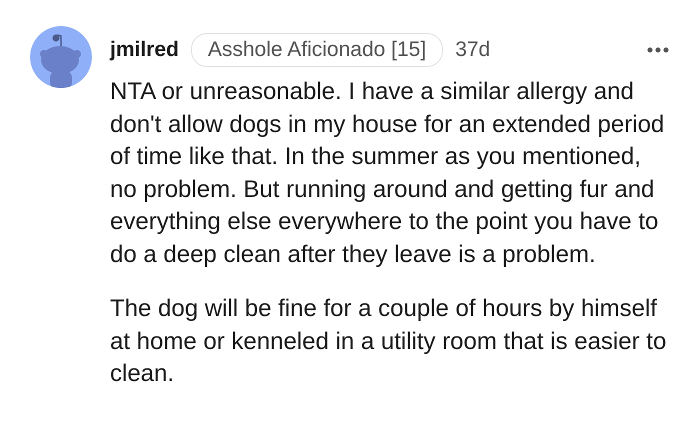 The height and width of the screenshot is (438, 700). Describe the element at coordinates (658, 50) in the screenshot. I see `more-options-icon` at that location.